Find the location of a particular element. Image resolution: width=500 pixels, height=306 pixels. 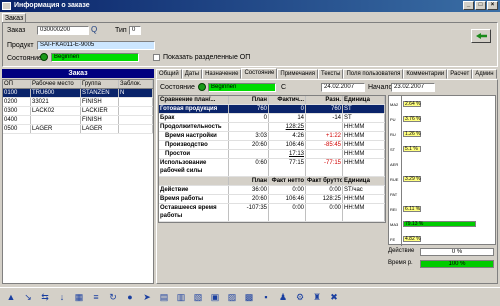

table-row: Действие 36:00 0:00 0:00 ST/час is located at coordinates (272, 190).